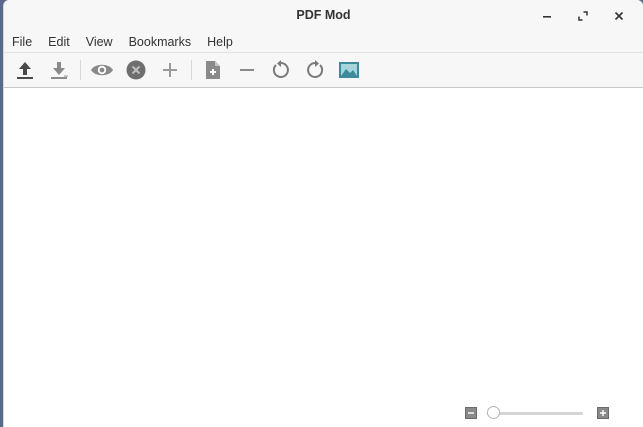 This screenshot has width=643, height=427. What do you see at coordinates (222, 42) in the screenshot?
I see `menu-help: Help` at bounding box center [222, 42].